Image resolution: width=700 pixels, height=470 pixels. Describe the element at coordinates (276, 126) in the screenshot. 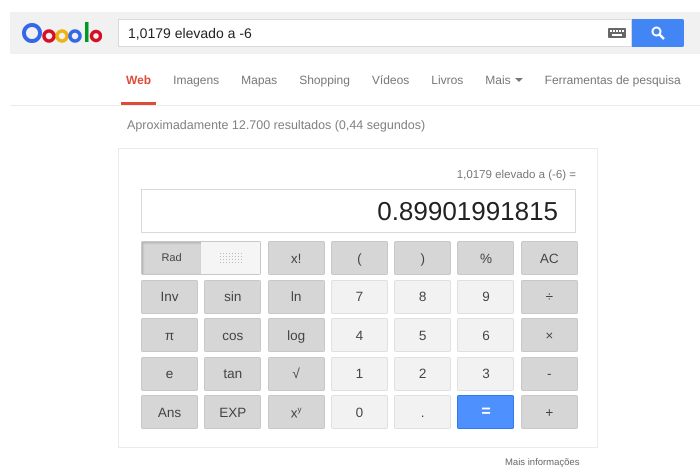

I see `result-stats: Aproximadamente 12.700 resultados (0,44 segundos)` at that location.